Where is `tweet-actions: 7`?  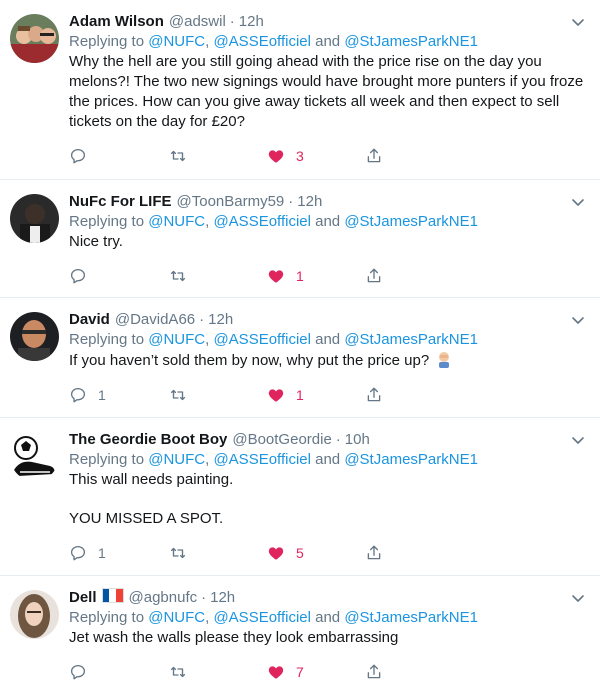 tweet-actions: 7 is located at coordinates (326, 674).